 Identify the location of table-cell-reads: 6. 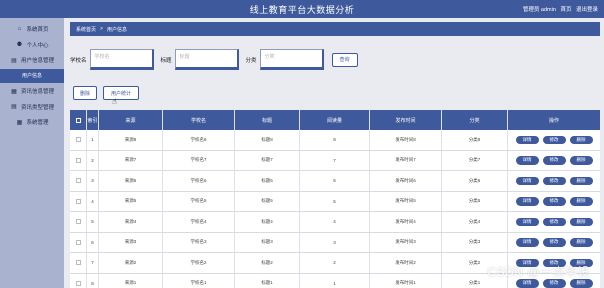
(335, 181).